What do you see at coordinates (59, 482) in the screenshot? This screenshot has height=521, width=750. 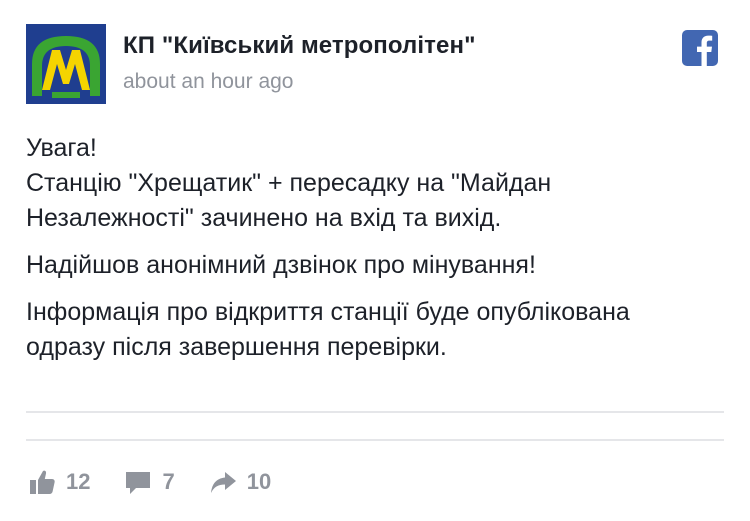 I see `like-button: 12` at bounding box center [59, 482].